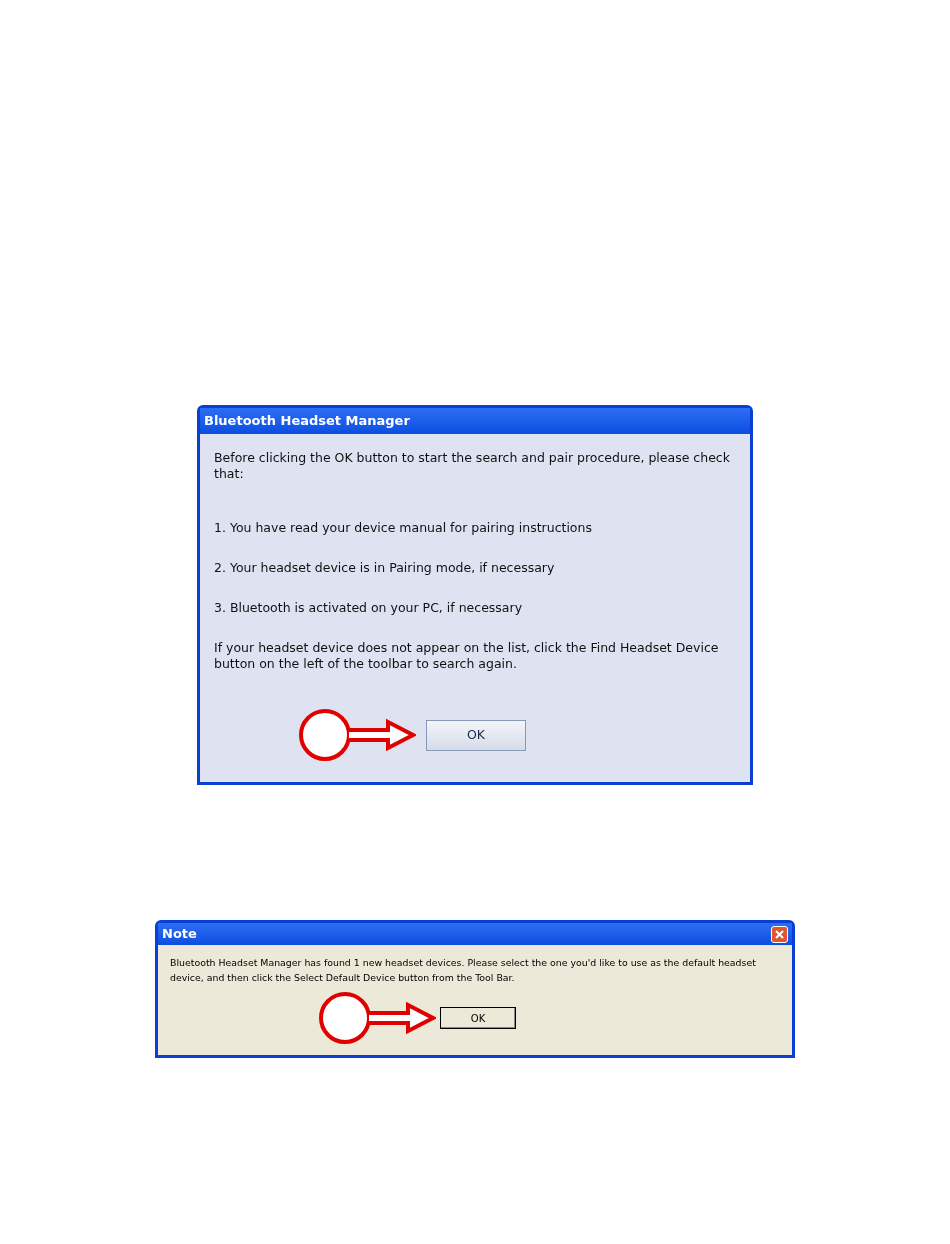 This screenshot has width=950, height=1244. I want to click on close-button, so click(779, 934).